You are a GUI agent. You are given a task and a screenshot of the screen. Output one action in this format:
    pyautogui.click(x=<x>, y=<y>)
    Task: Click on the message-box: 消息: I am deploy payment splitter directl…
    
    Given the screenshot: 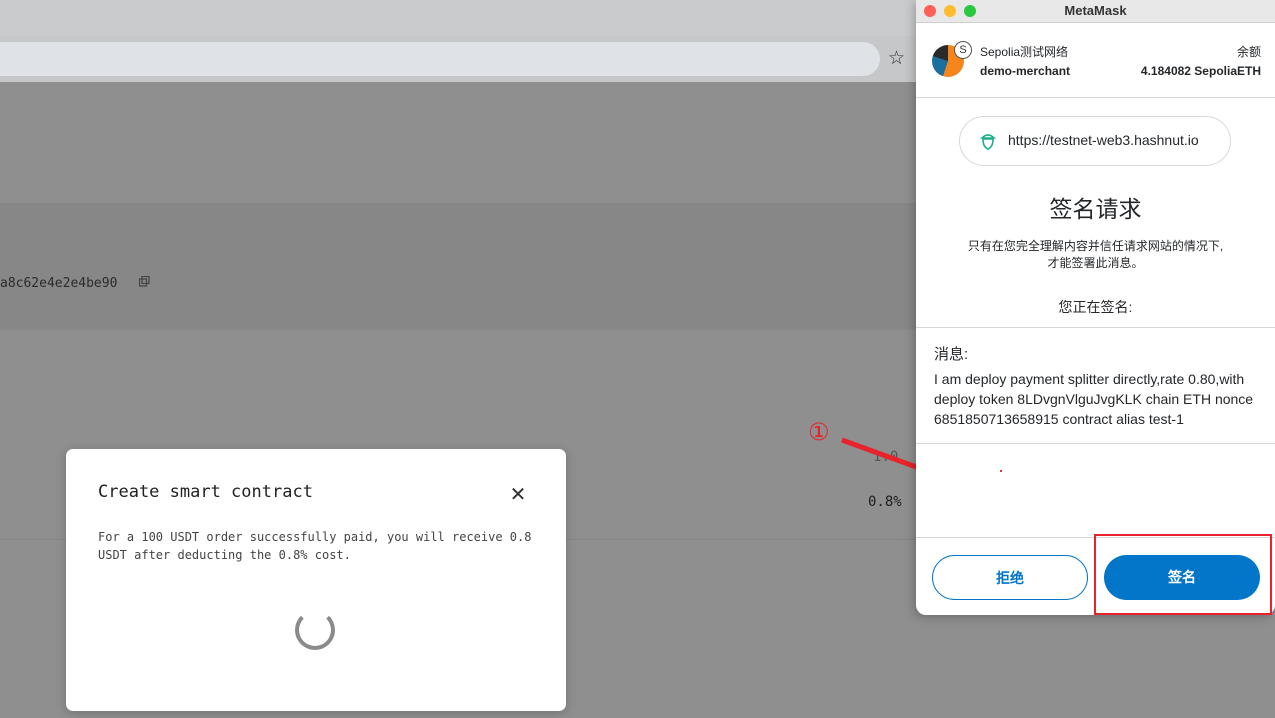 What is the action you would take?
    pyautogui.click(x=1095, y=385)
    